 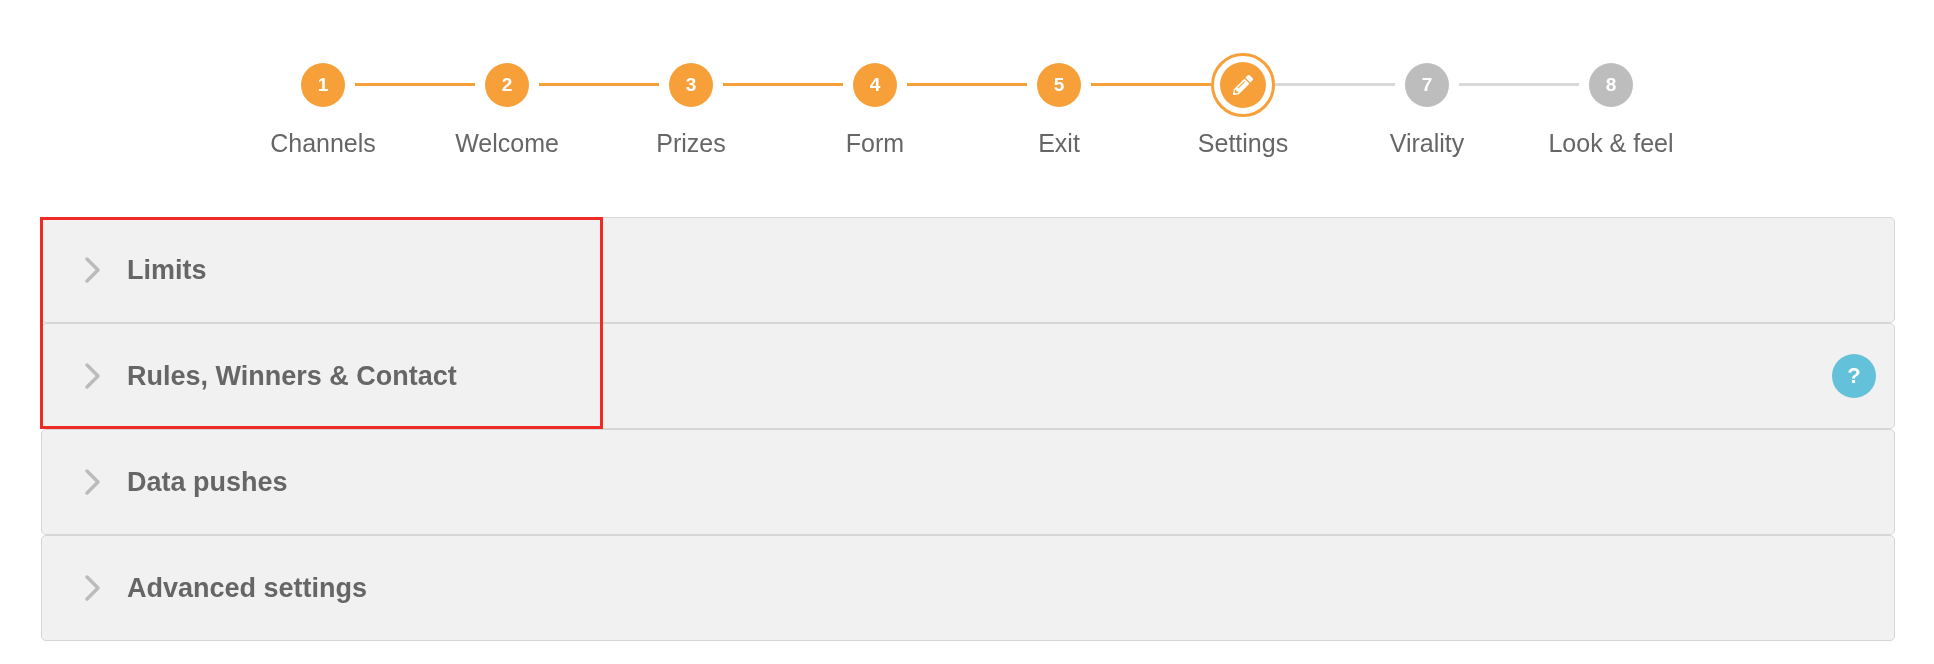 What do you see at coordinates (1611, 143) in the screenshot?
I see `step-label: Look & feel` at bounding box center [1611, 143].